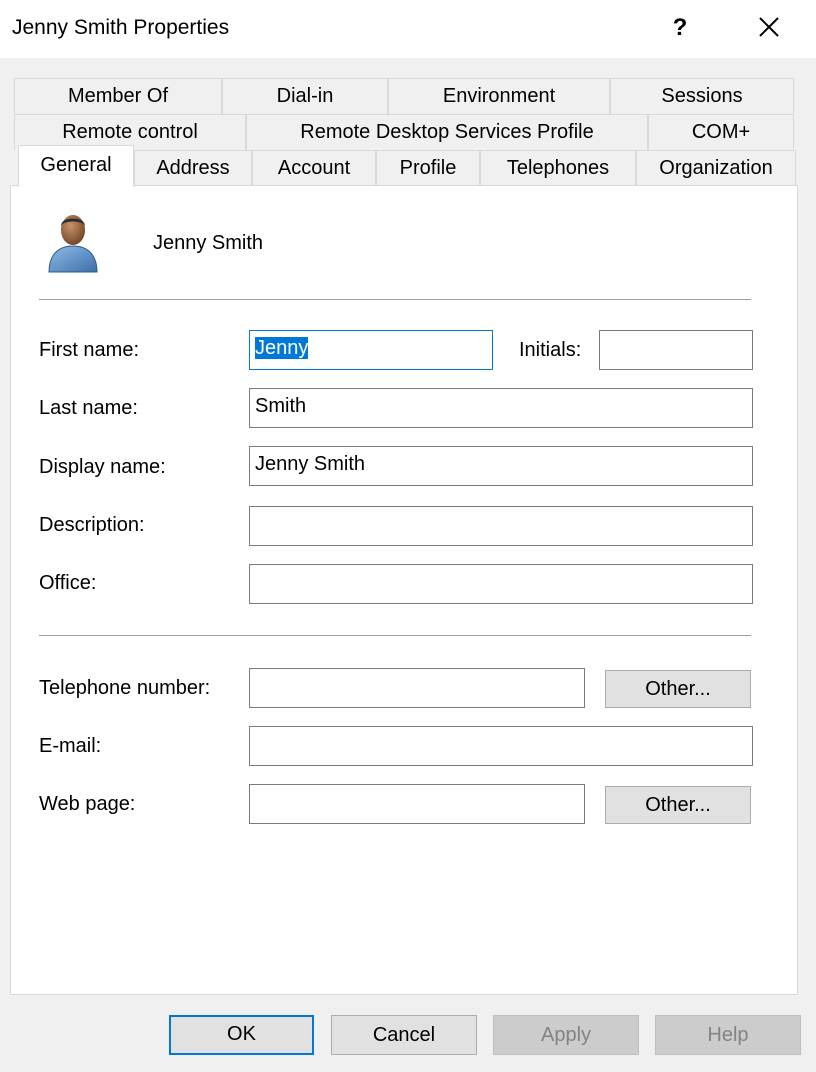 This screenshot has height=1072, width=816. What do you see at coordinates (408, 29) in the screenshot?
I see `title-bar: Jenny Smith Properties ?` at bounding box center [408, 29].